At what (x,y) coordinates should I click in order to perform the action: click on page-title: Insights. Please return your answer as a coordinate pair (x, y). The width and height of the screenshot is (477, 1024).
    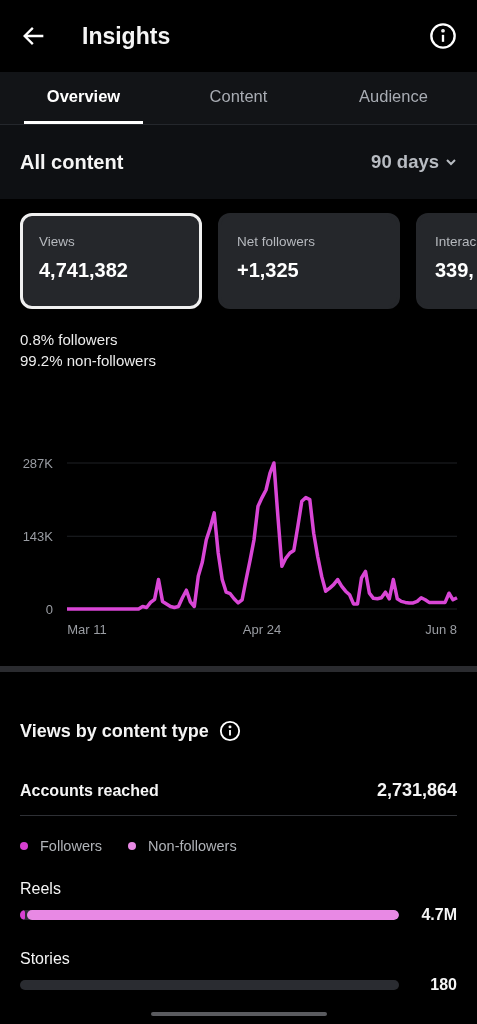
    Looking at the image, I should click on (127, 36).